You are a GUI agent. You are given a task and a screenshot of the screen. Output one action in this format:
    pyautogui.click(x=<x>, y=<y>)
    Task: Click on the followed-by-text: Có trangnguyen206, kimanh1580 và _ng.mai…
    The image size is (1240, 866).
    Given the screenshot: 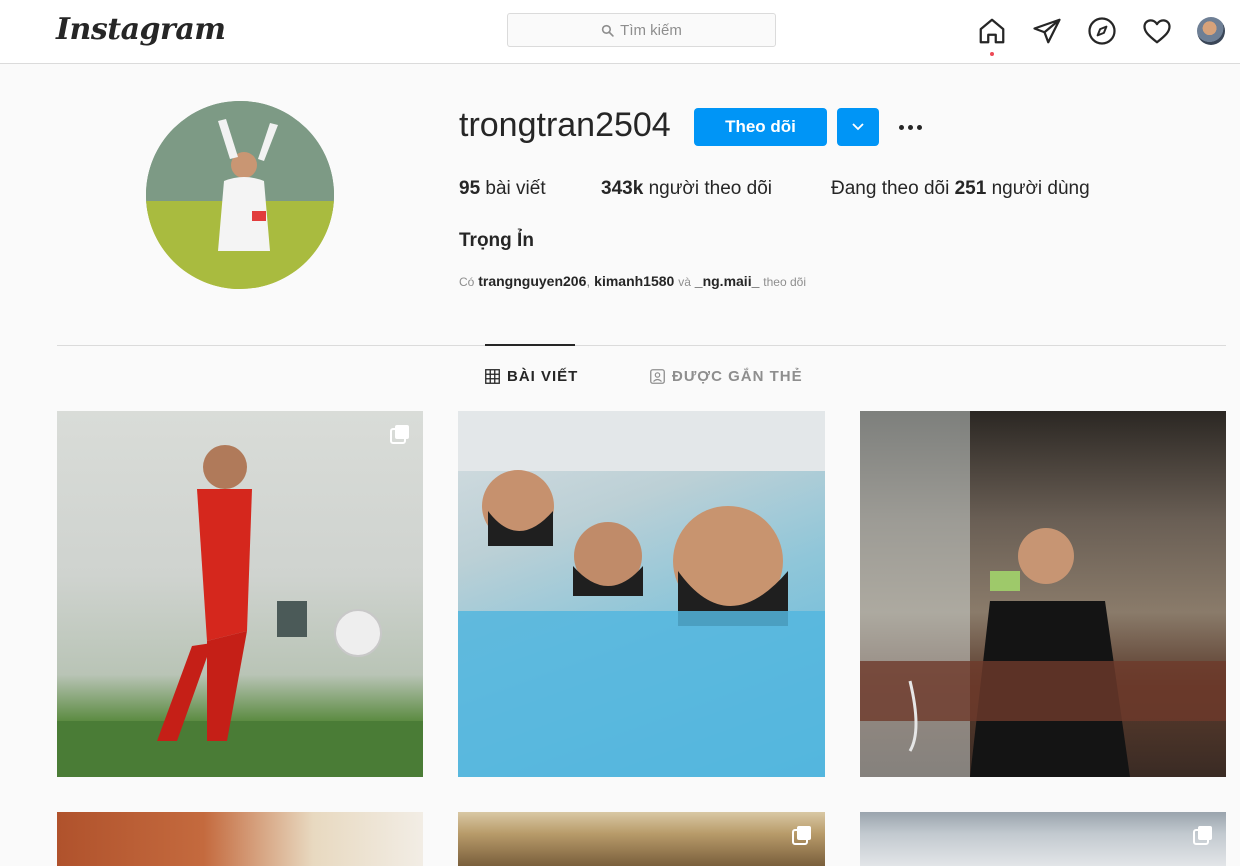 What is the action you would take?
    pyautogui.click(x=632, y=281)
    